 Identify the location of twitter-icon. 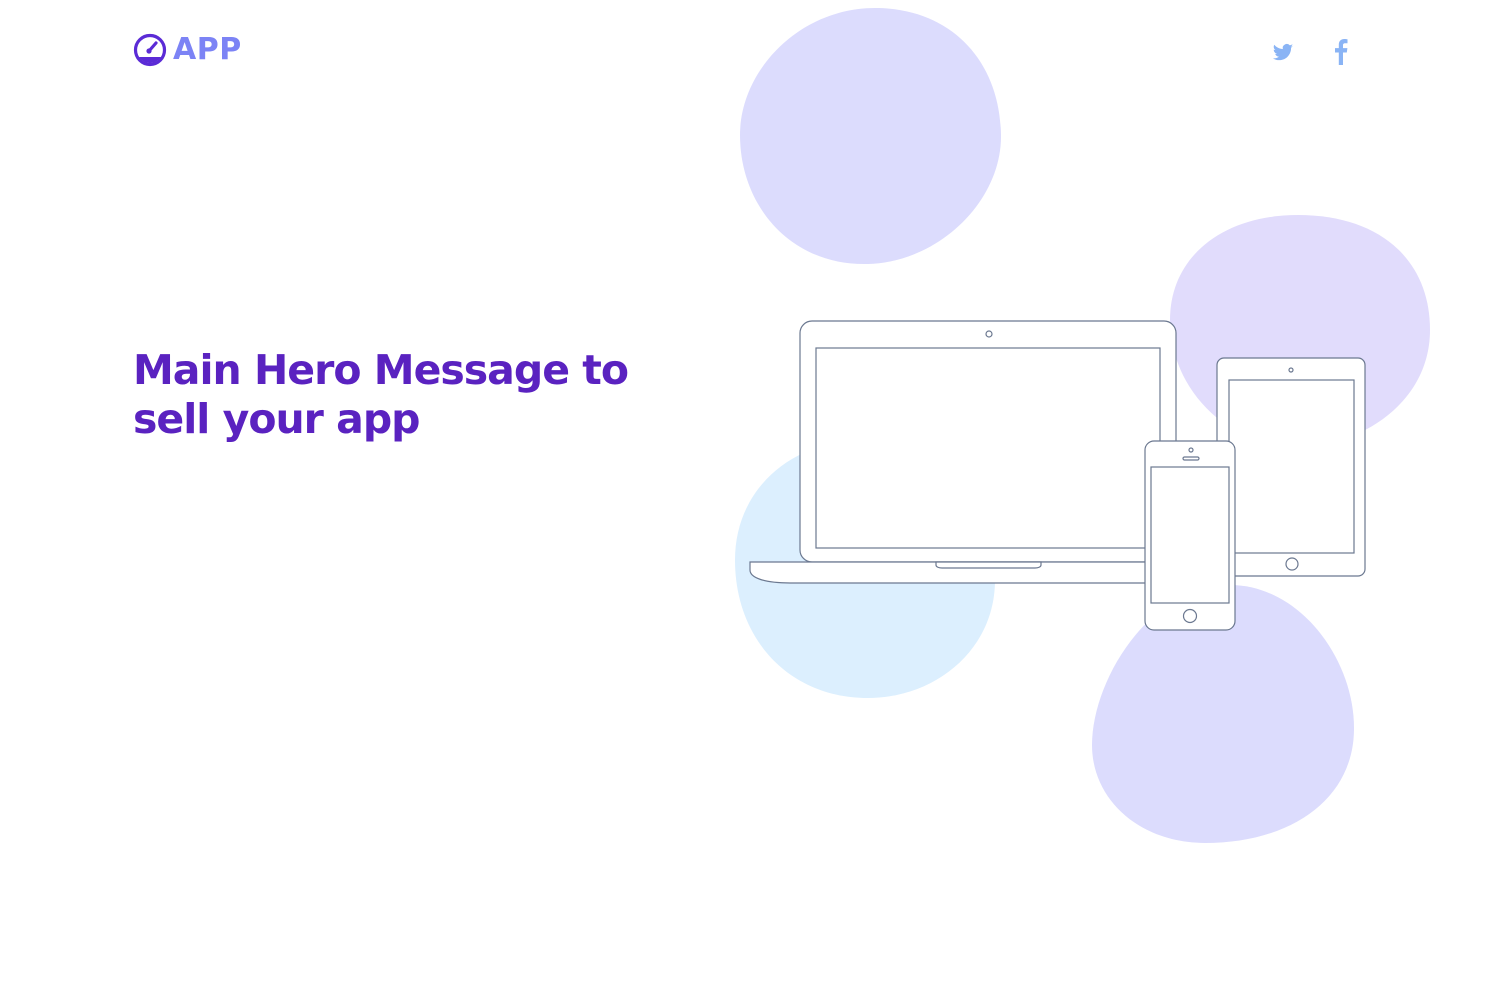
(1283, 51).